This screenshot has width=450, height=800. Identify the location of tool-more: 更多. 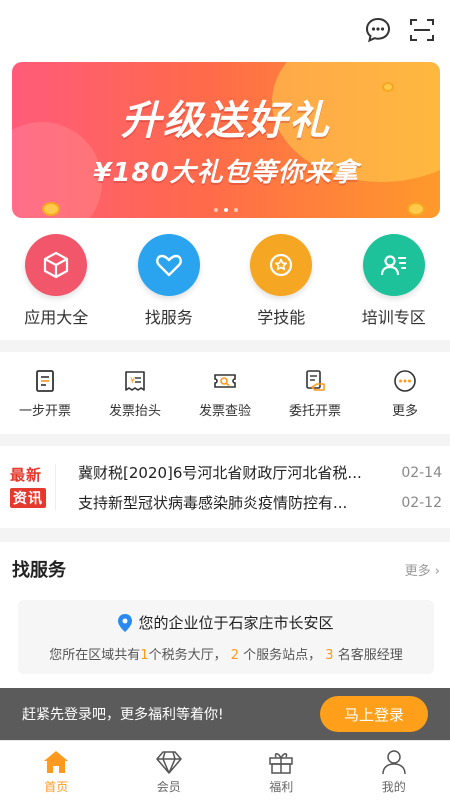
(405, 393).